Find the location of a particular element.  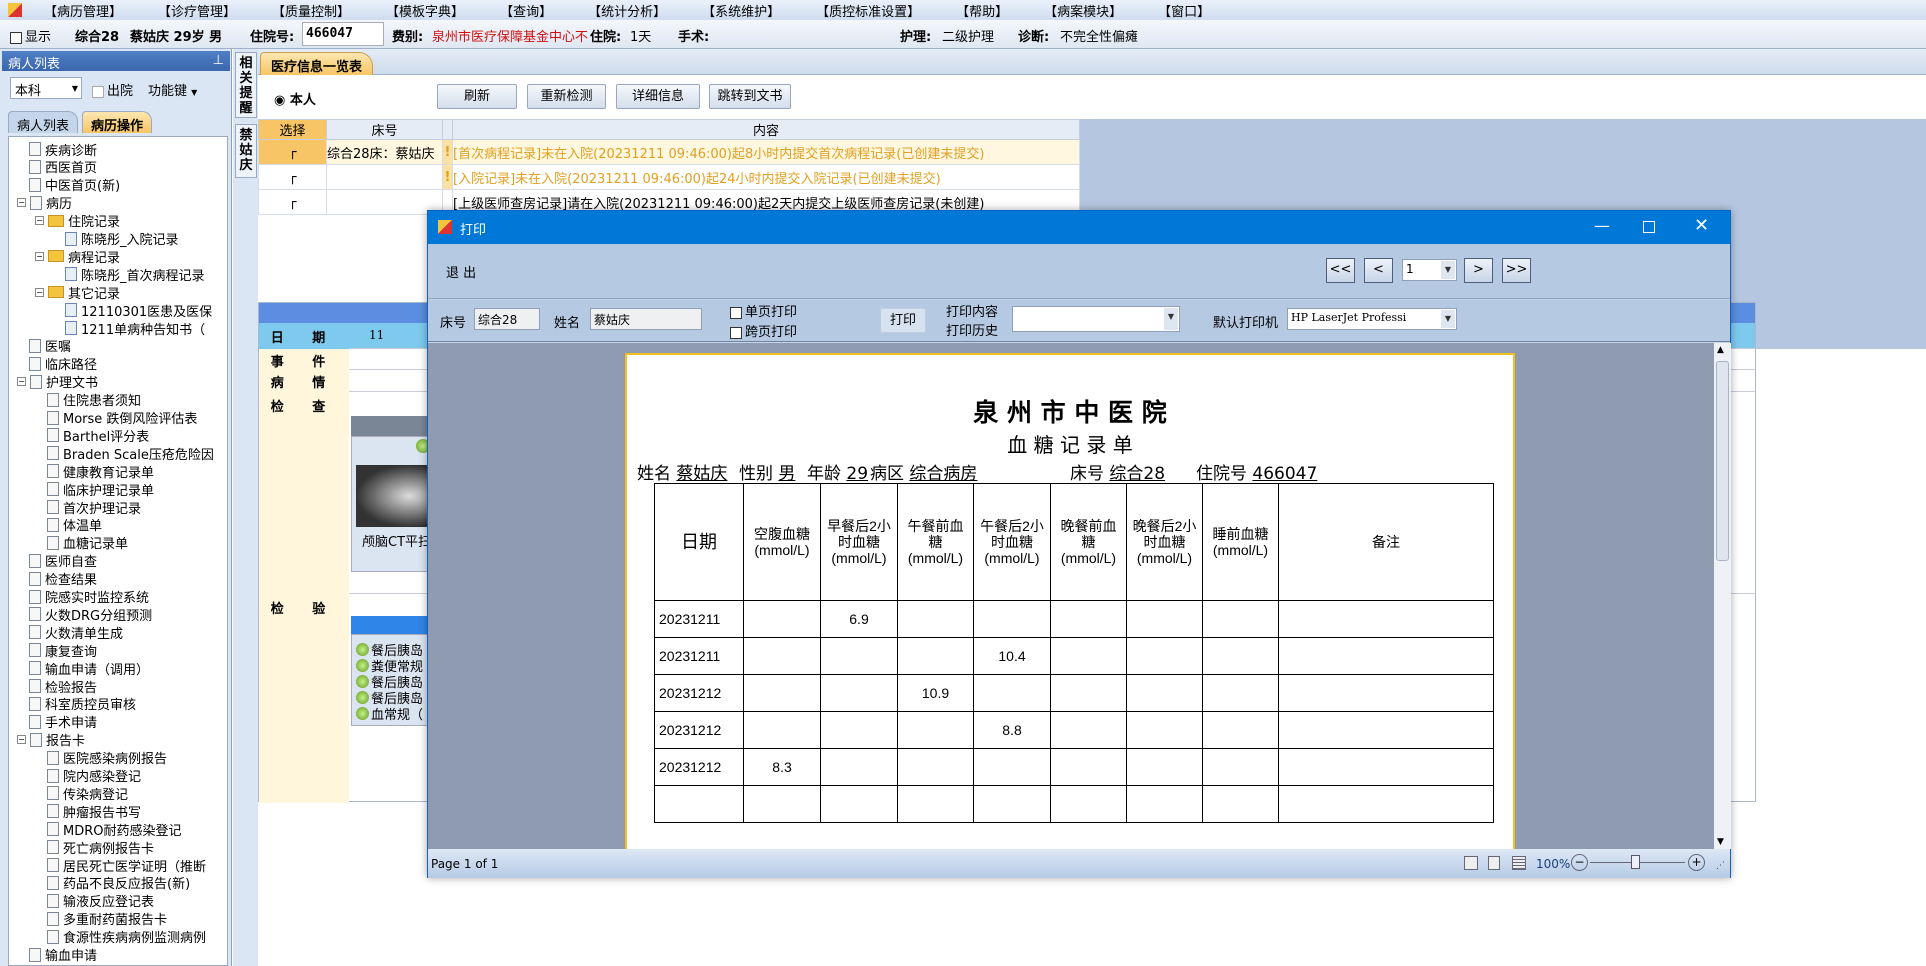

tree-item: 火数清单生成 is located at coordinates (76, 632).